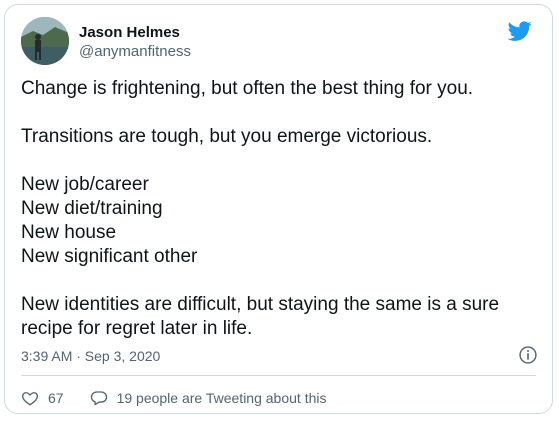  What do you see at coordinates (109, 256) in the screenshot?
I see `tweet-line: New significant other` at bounding box center [109, 256].